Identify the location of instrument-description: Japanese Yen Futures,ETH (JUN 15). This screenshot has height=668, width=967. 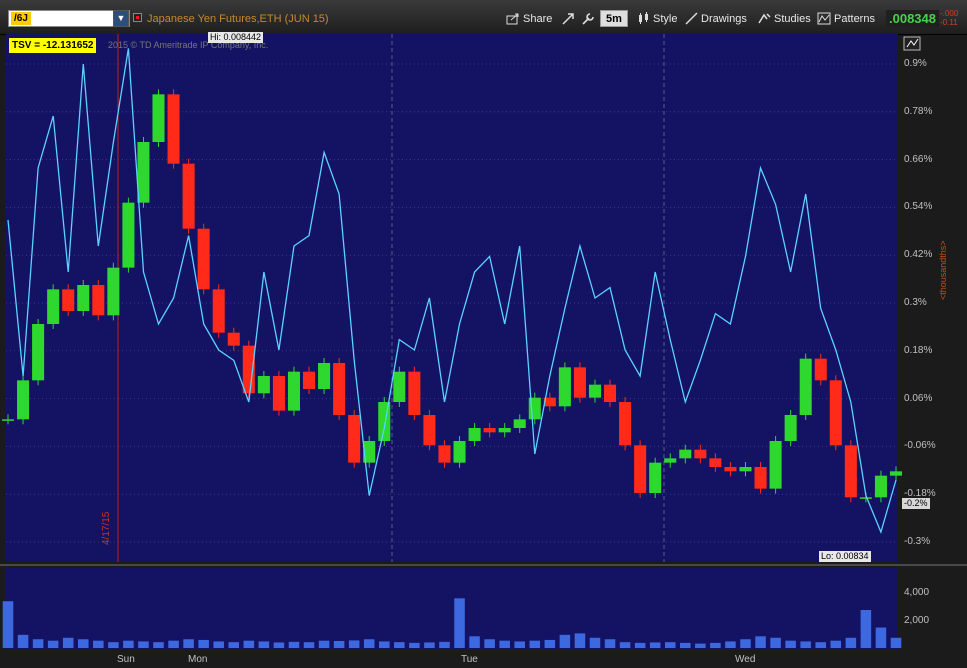
(238, 19).